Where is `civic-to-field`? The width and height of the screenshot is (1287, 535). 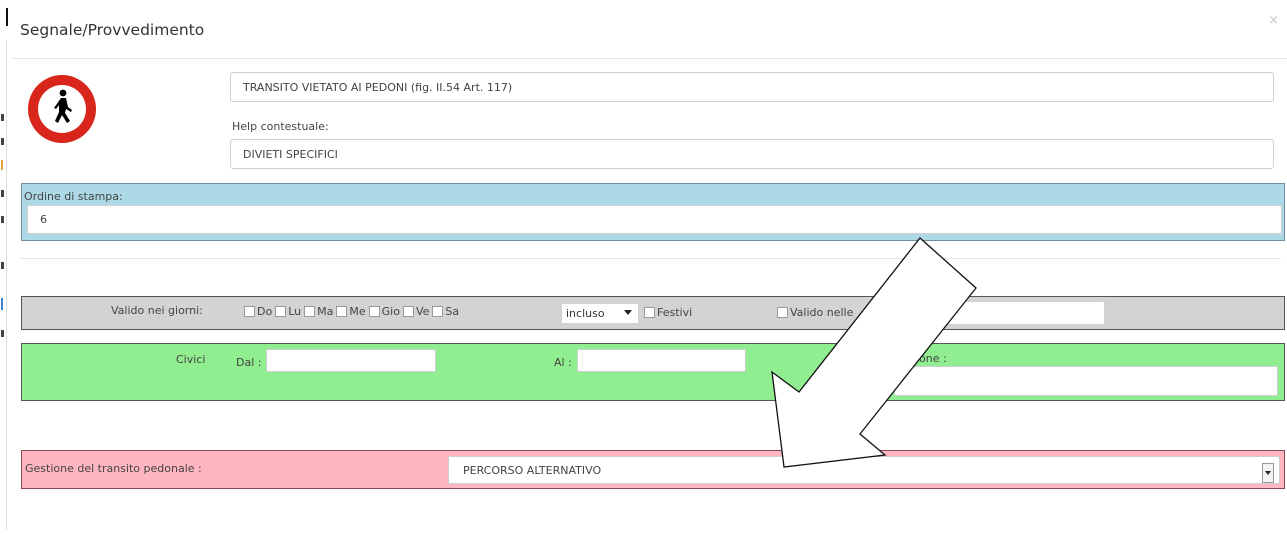
civic-to-field is located at coordinates (661, 360).